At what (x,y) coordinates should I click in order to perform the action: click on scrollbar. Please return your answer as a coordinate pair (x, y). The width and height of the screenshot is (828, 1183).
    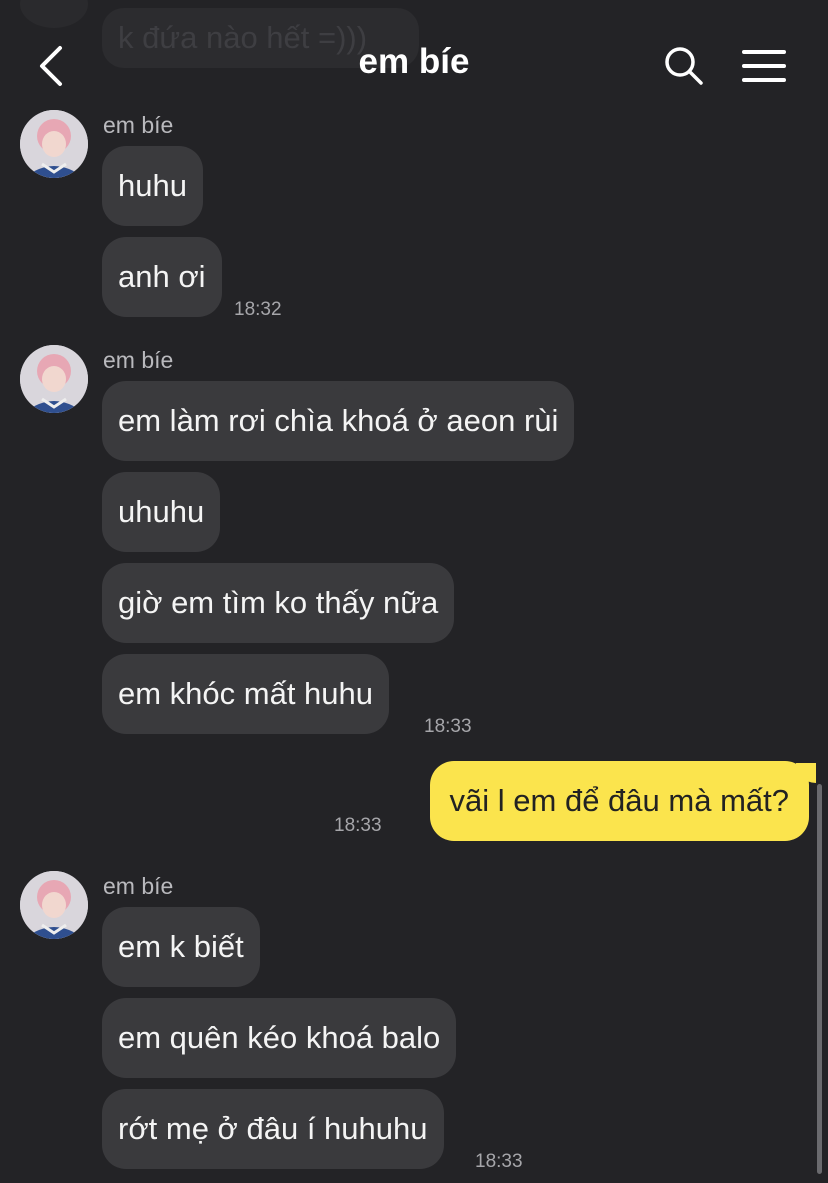
    Looking at the image, I should click on (819, 979).